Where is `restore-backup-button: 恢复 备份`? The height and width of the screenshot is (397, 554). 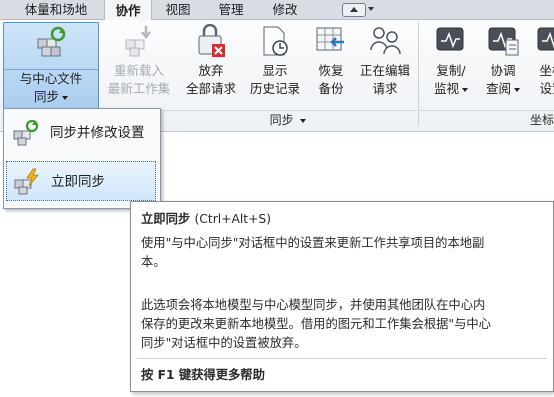 restore-backup-button: 恢复 备份 is located at coordinates (331, 65).